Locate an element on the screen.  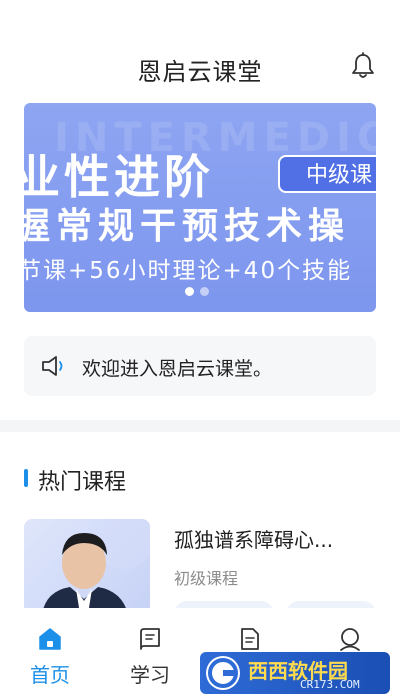
tab-home: 首页 is located at coordinates (50, 654).